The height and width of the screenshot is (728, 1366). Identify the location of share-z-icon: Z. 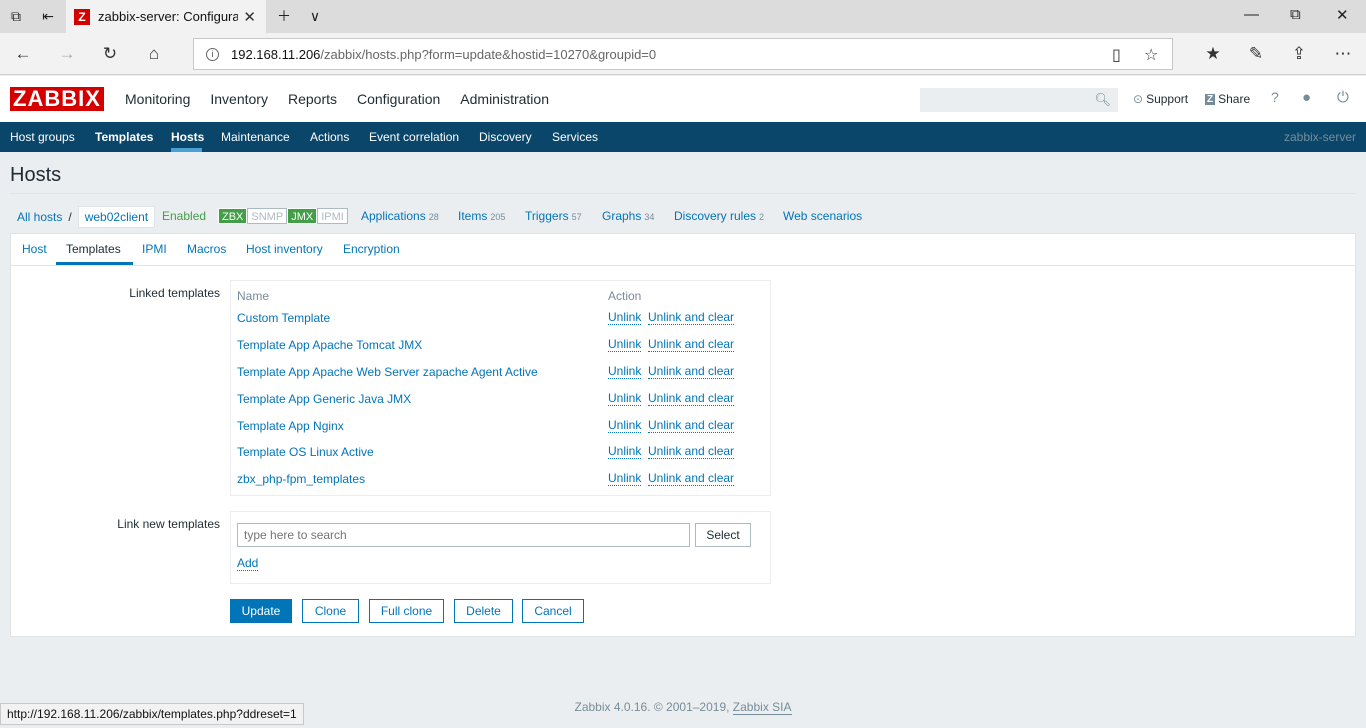
(1210, 99).